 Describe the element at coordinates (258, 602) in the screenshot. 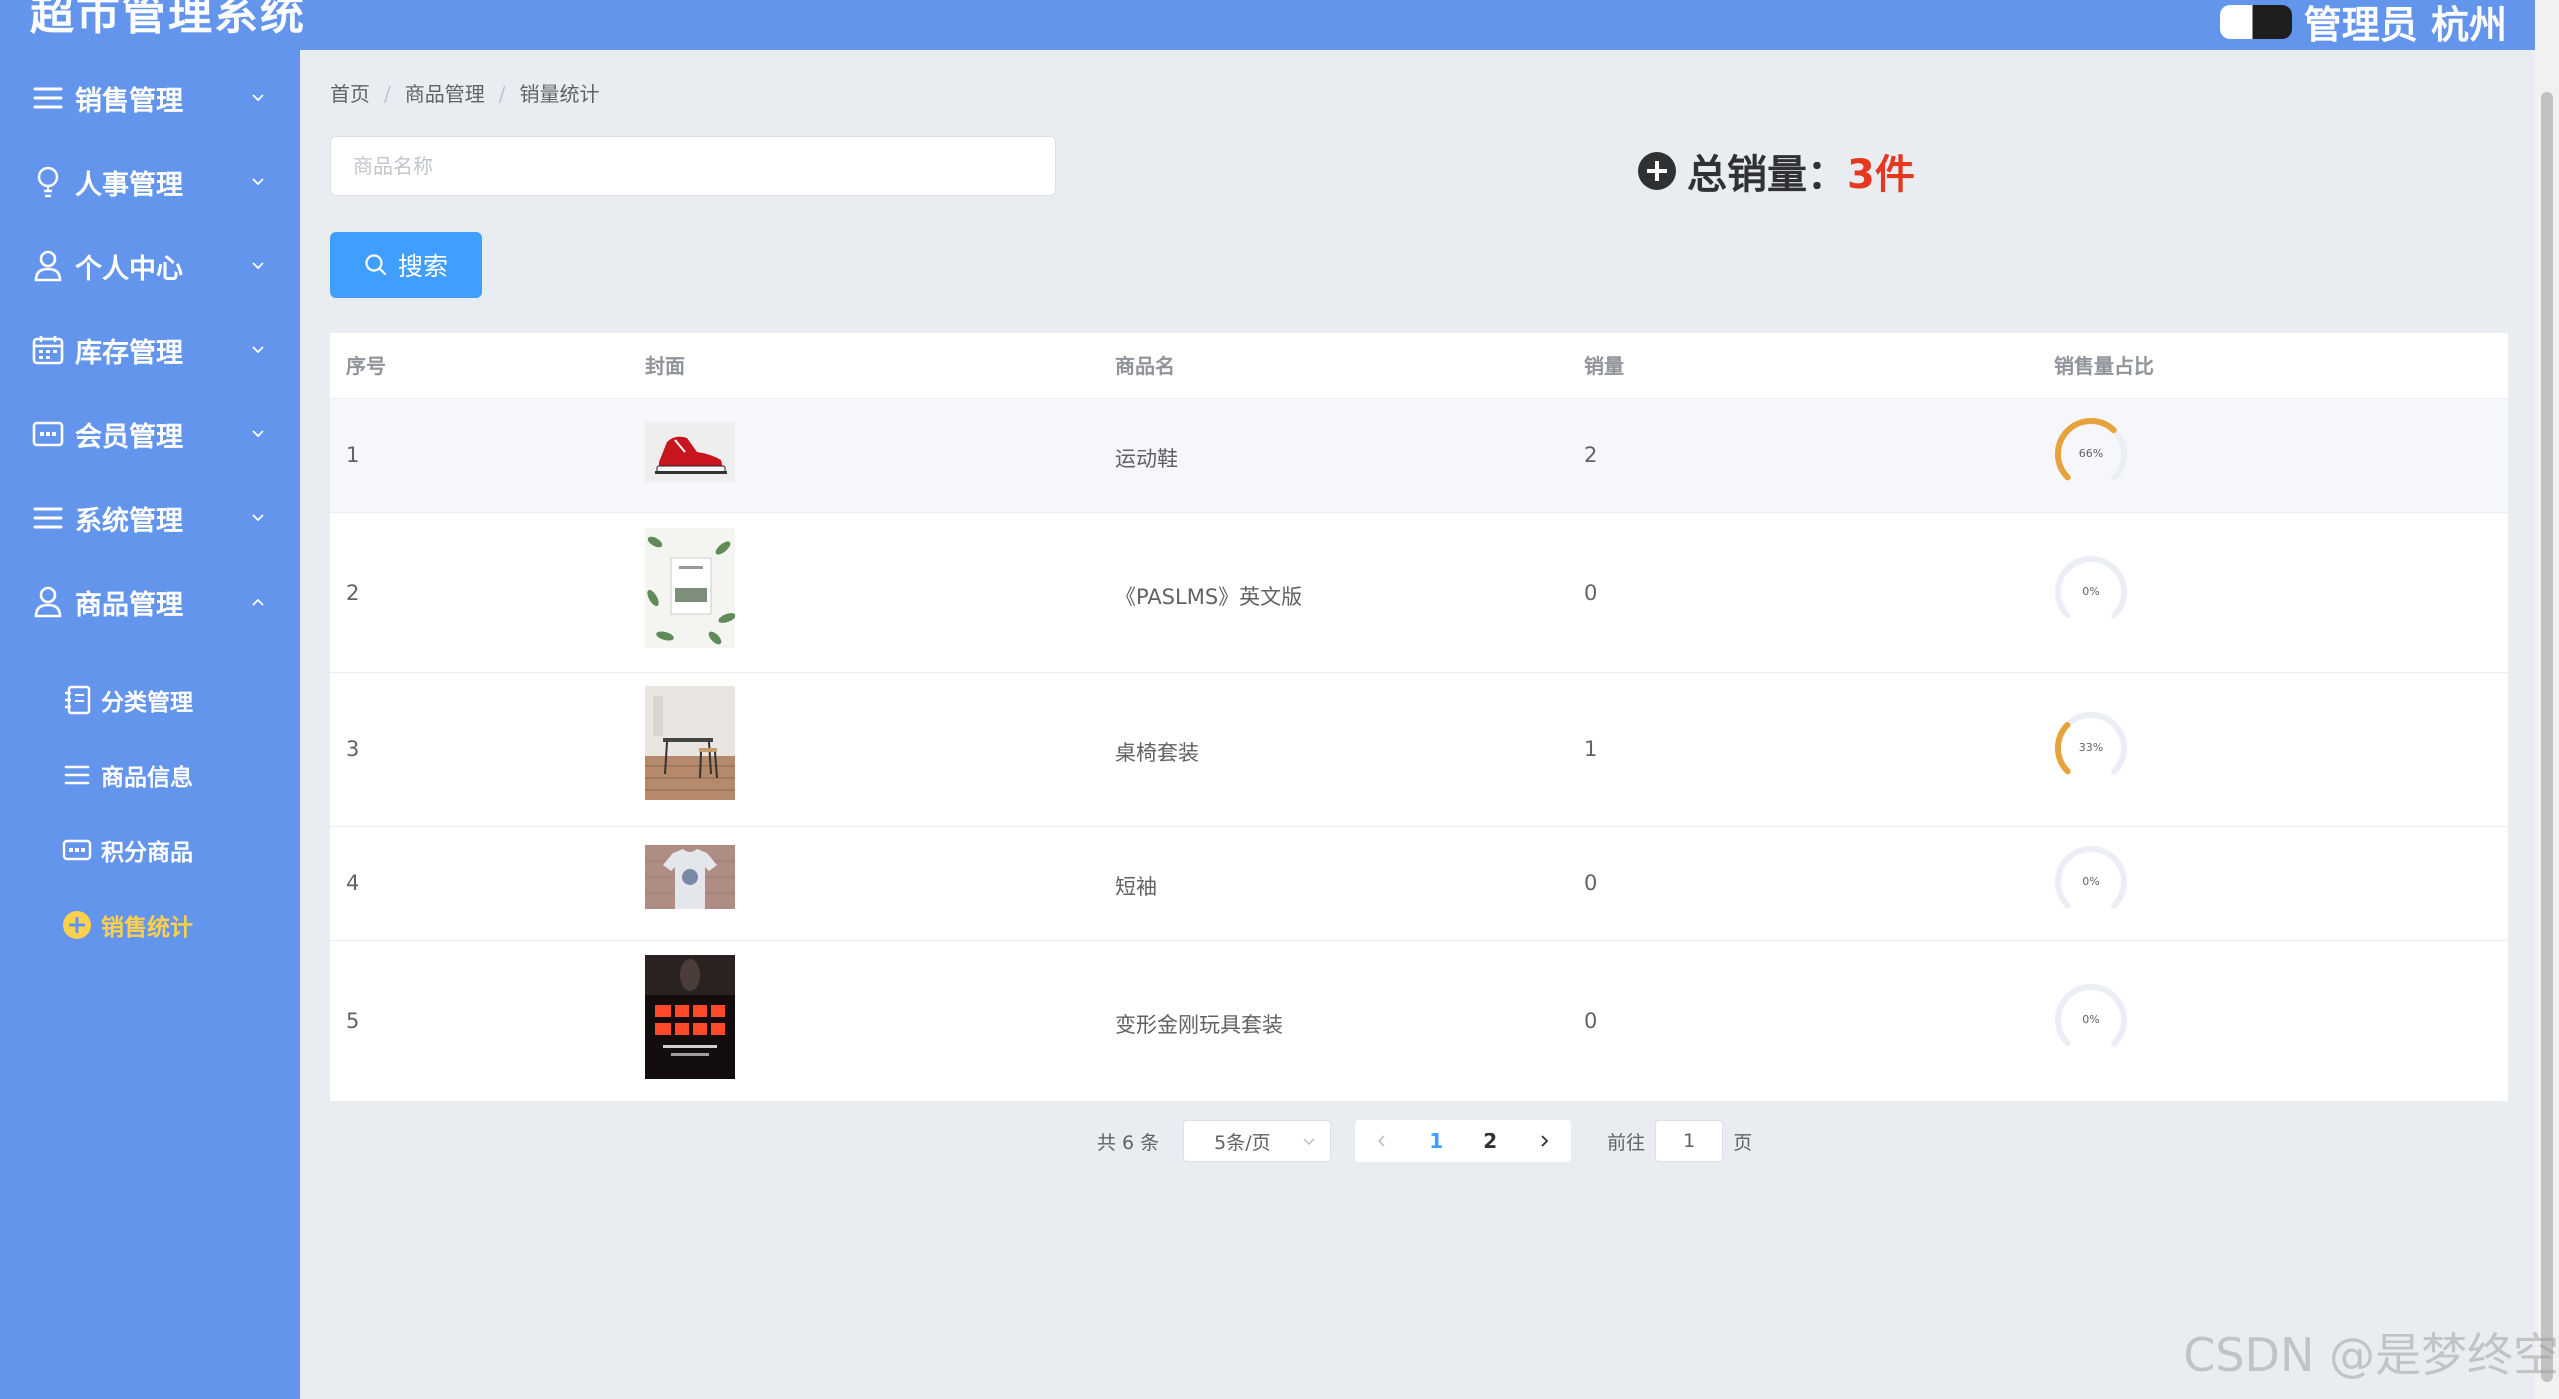

I see `chevron-up-icon` at that location.